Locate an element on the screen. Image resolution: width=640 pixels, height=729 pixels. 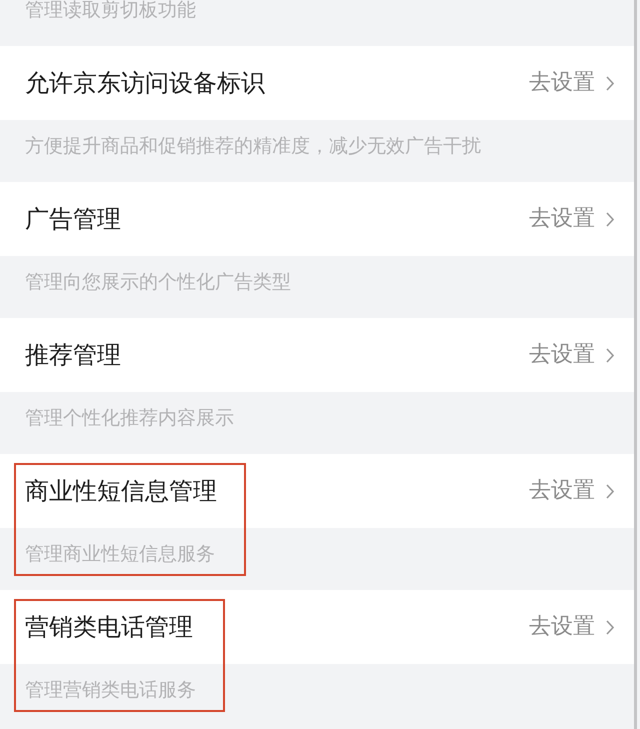
setting-title: 营销类电话管理 is located at coordinates (109, 627).